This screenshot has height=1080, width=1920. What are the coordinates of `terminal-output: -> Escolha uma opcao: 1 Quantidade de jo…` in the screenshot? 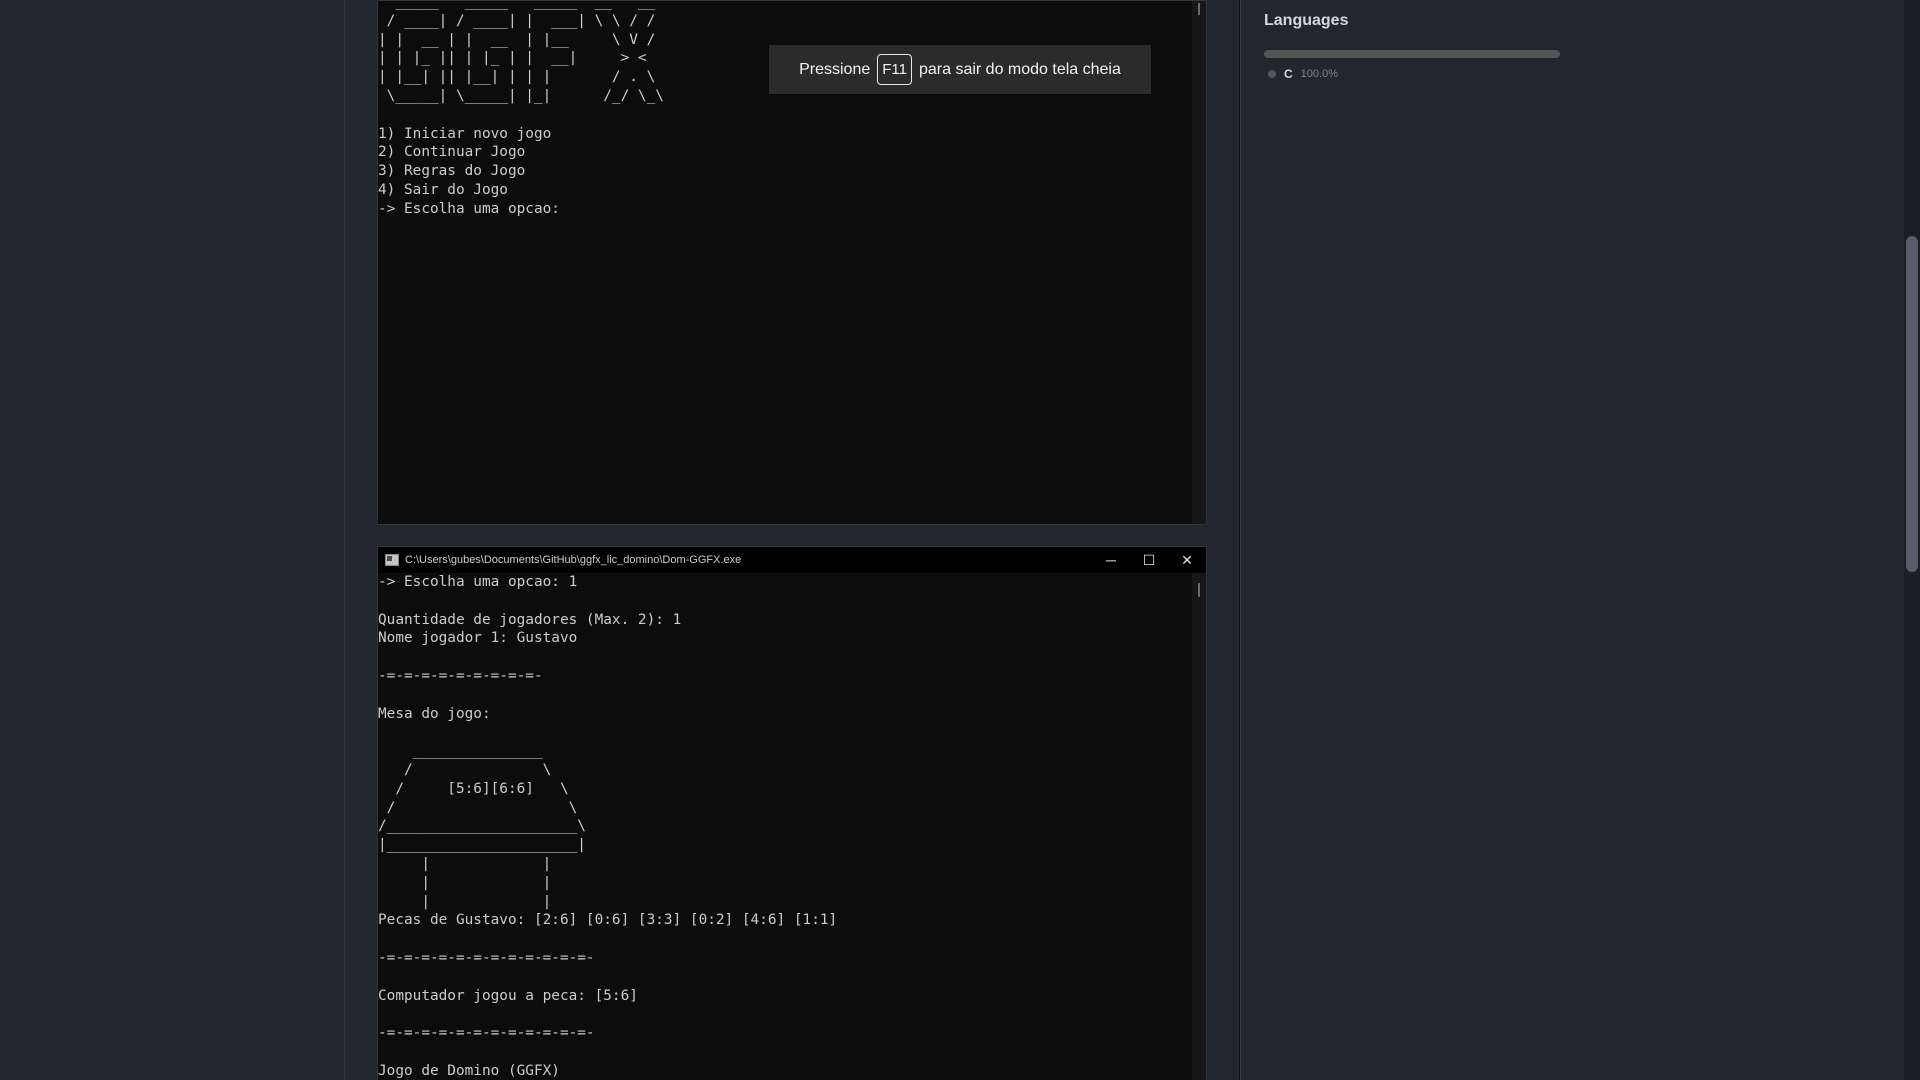 It's located at (608, 826).